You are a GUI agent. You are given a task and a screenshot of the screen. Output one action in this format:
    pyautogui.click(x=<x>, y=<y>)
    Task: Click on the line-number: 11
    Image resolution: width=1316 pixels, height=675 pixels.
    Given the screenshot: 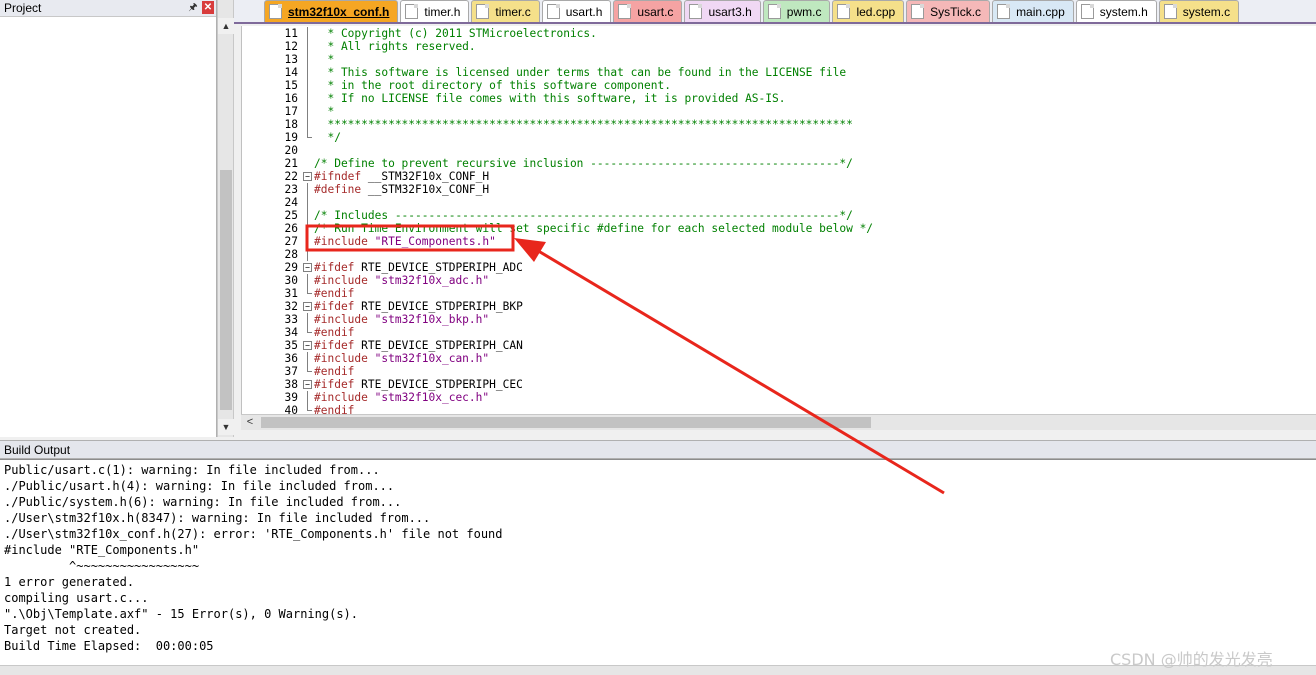 What is the action you would take?
    pyautogui.click(x=291, y=33)
    